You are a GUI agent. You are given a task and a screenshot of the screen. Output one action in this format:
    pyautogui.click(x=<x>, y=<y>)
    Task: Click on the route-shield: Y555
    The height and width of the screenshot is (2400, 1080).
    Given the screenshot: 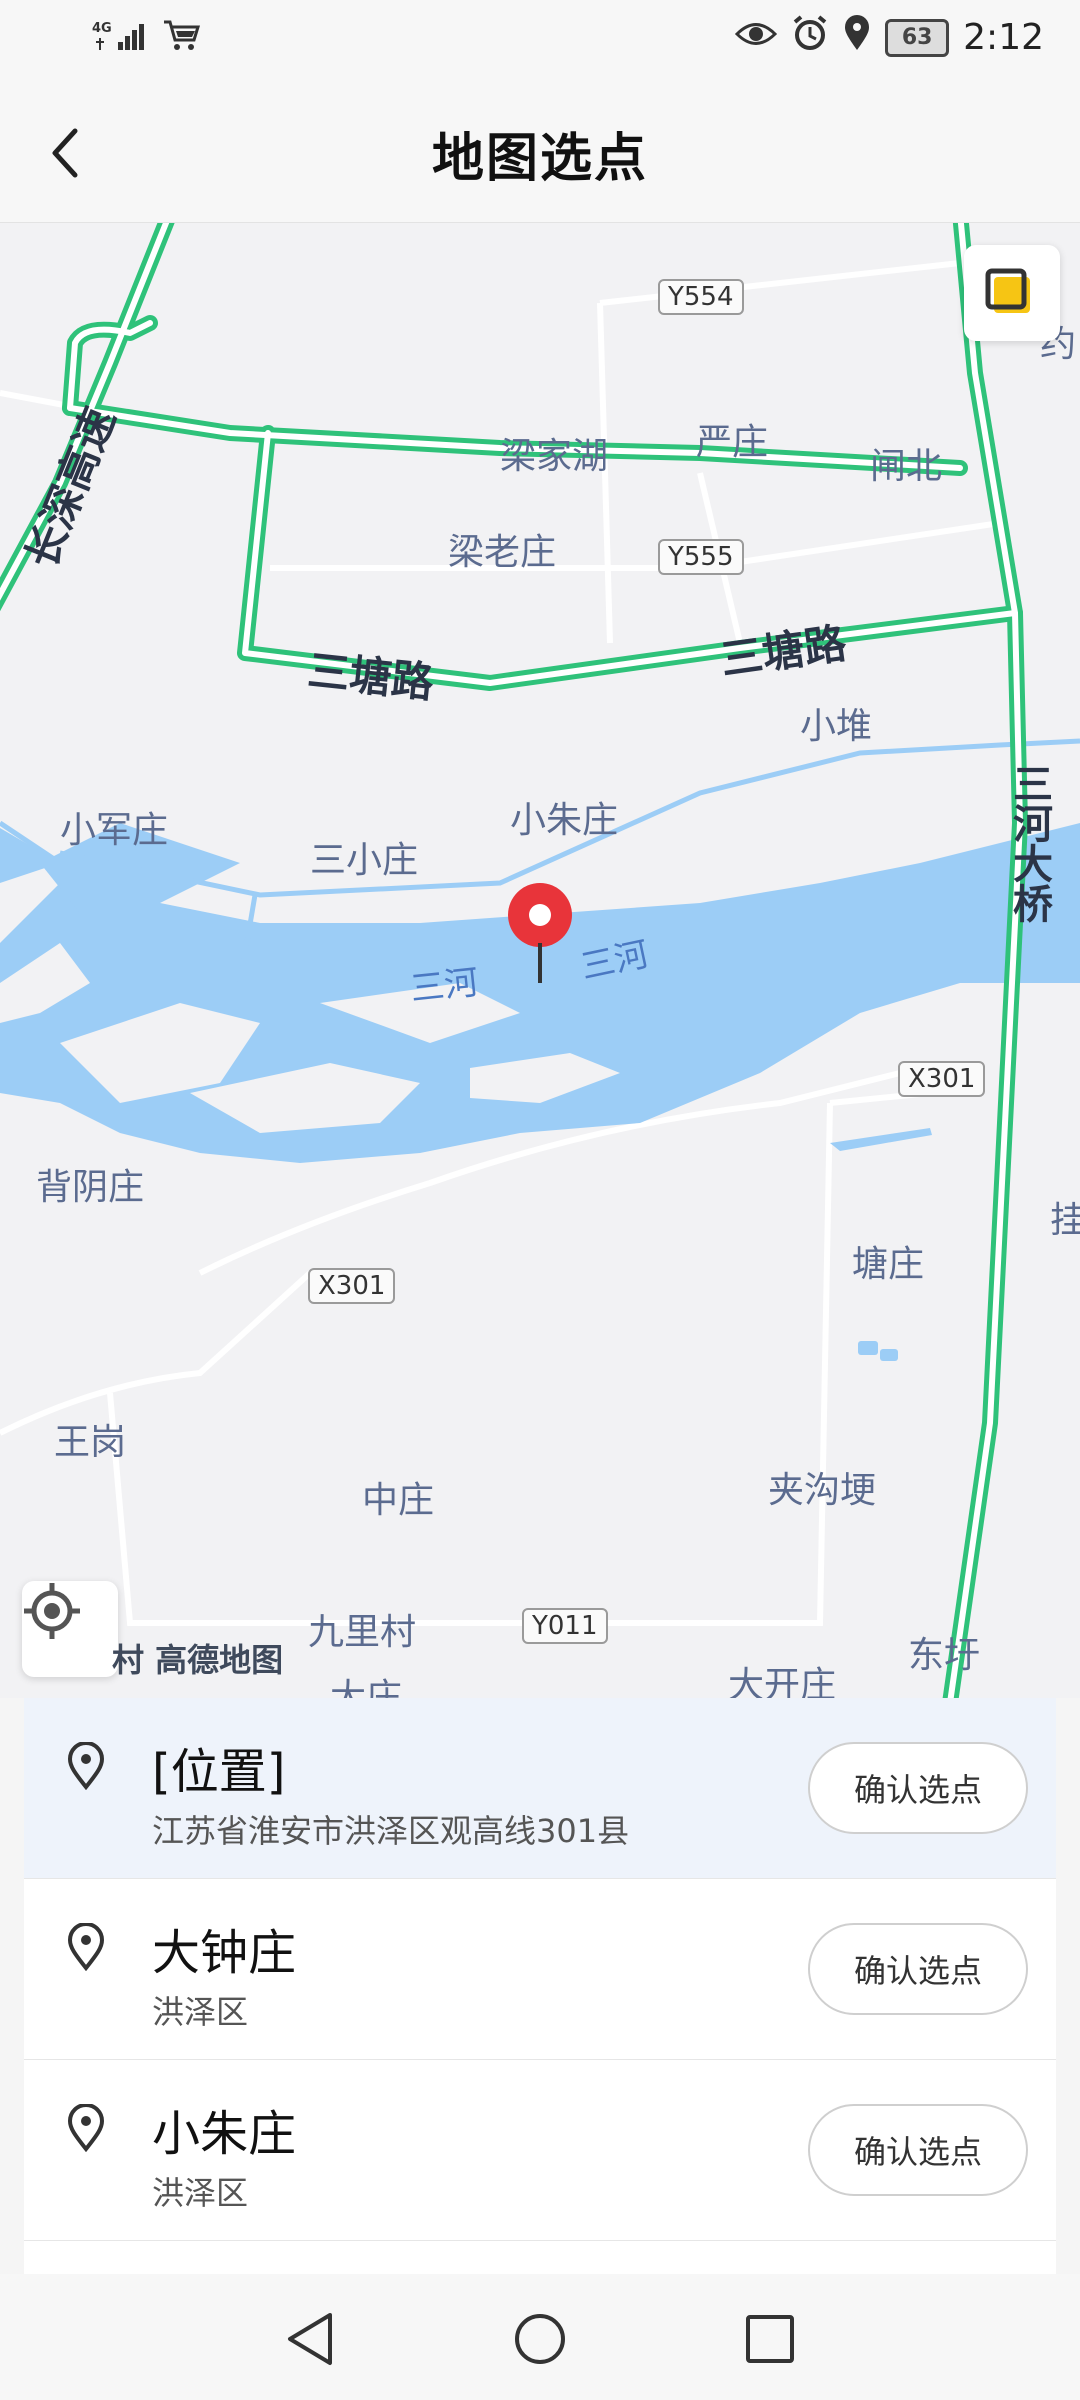 What is the action you would take?
    pyautogui.click(x=701, y=557)
    